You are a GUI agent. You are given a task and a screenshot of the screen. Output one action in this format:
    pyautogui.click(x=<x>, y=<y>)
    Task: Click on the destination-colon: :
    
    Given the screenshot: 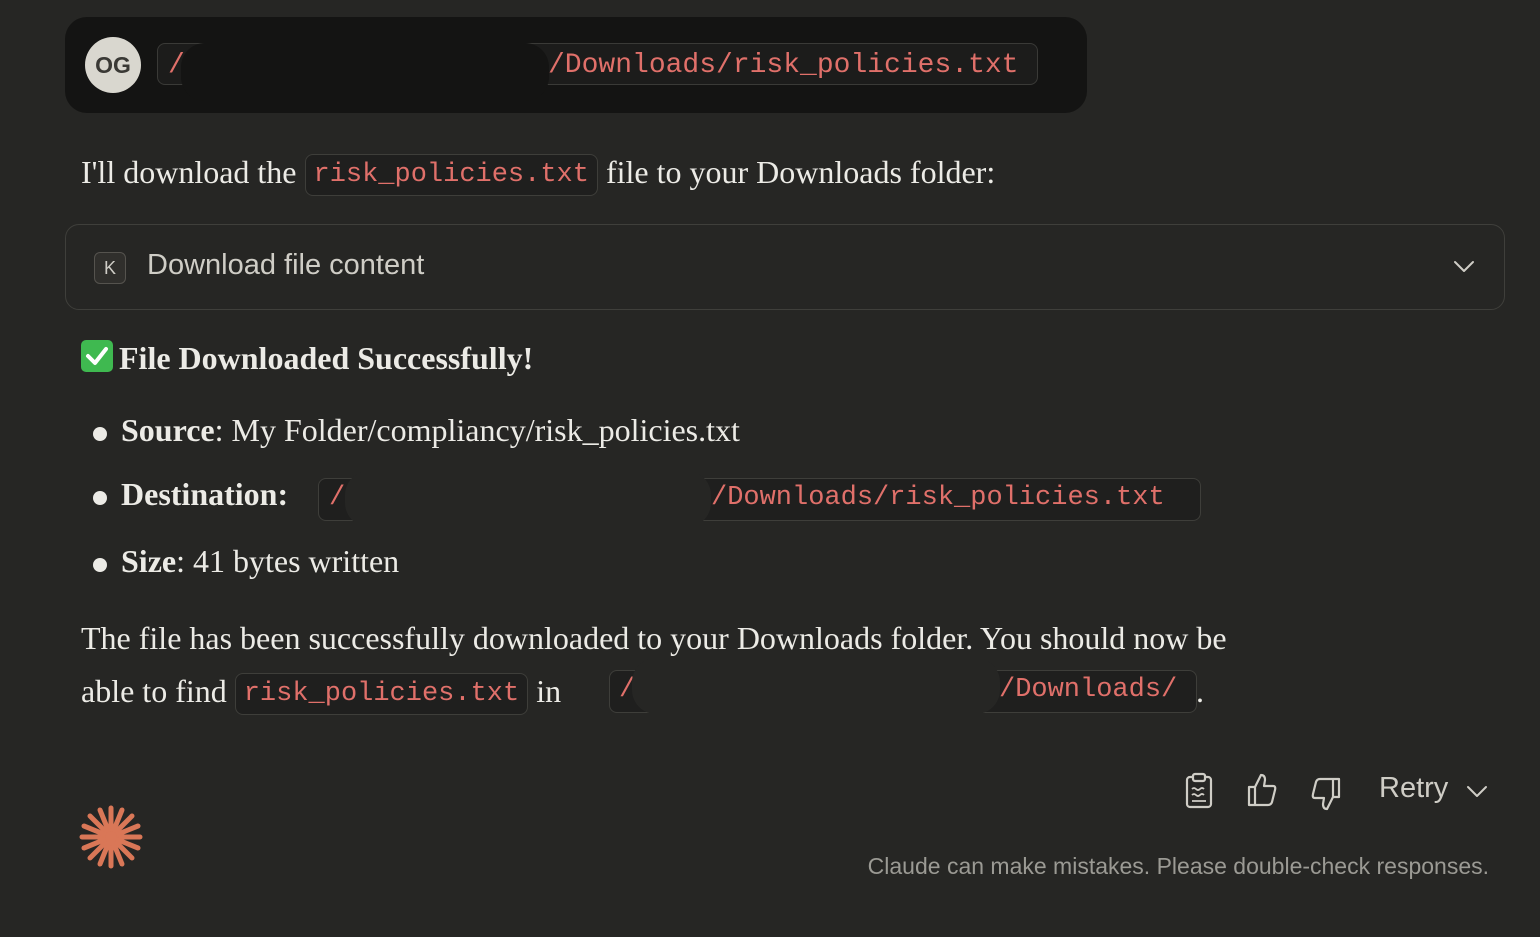 What is the action you would take?
    pyautogui.click(x=283, y=494)
    